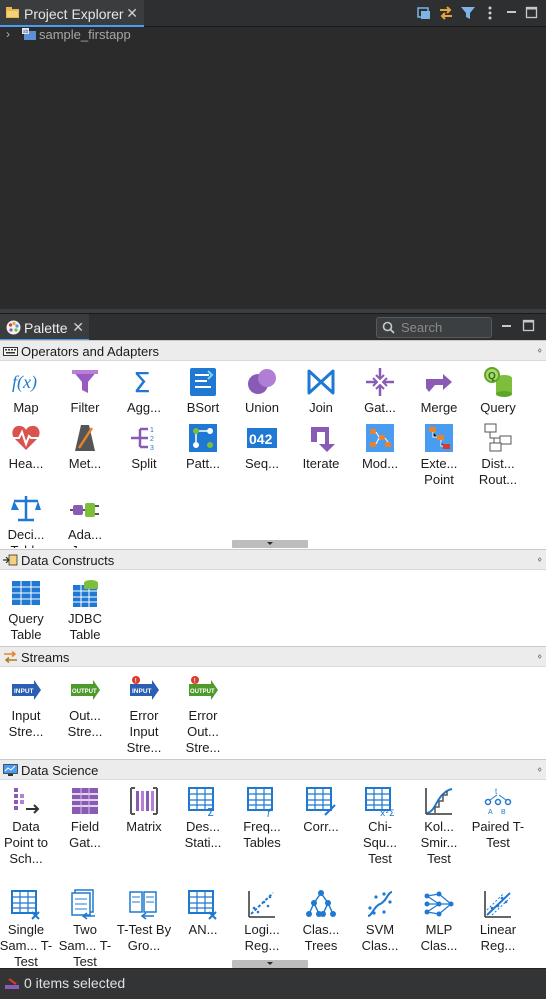 This screenshot has height=999, width=546. I want to click on drawer-header: Data Science ‹›, so click(273, 769).